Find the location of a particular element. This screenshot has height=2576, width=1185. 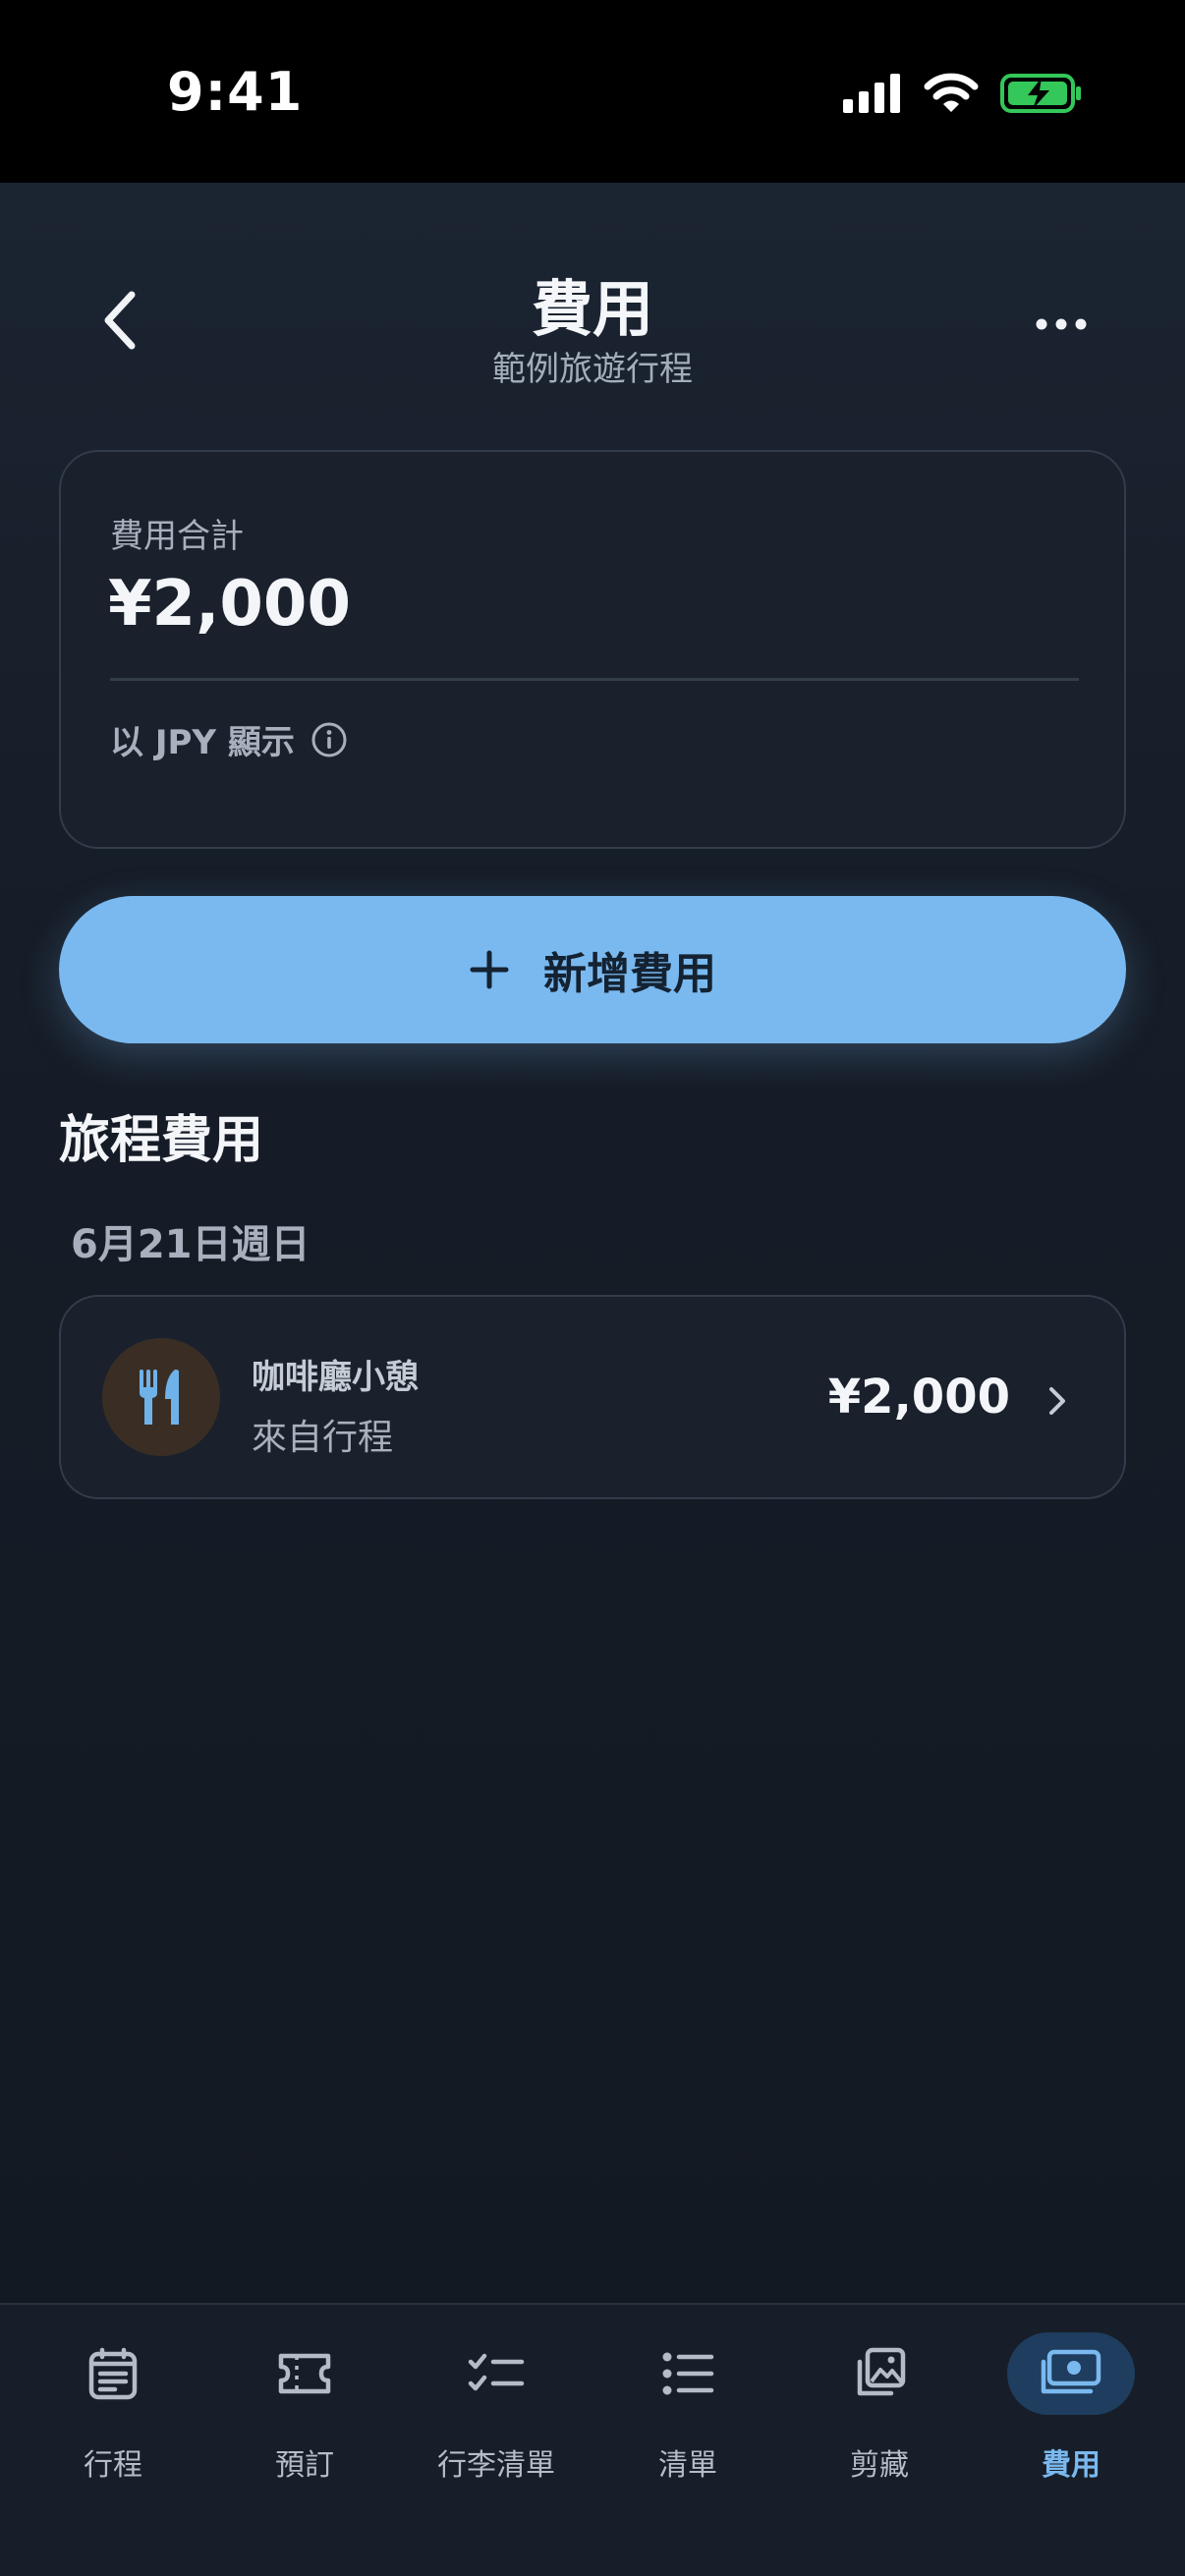

expense-category-badge is located at coordinates (161, 1397).